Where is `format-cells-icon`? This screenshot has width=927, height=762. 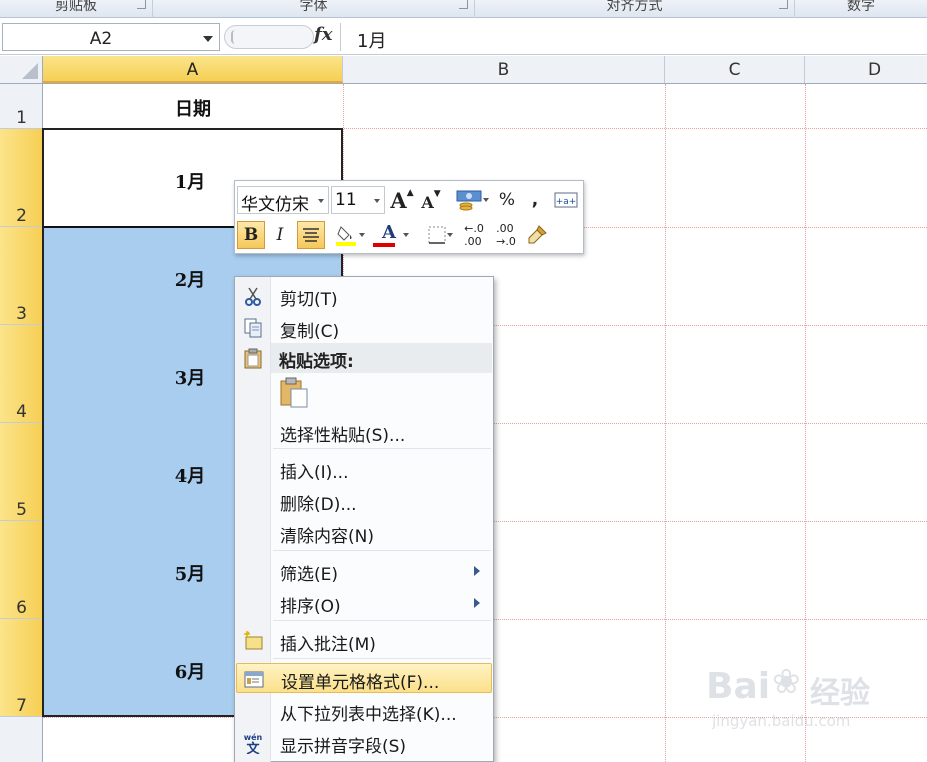 format-cells-icon is located at coordinates (254, 679).